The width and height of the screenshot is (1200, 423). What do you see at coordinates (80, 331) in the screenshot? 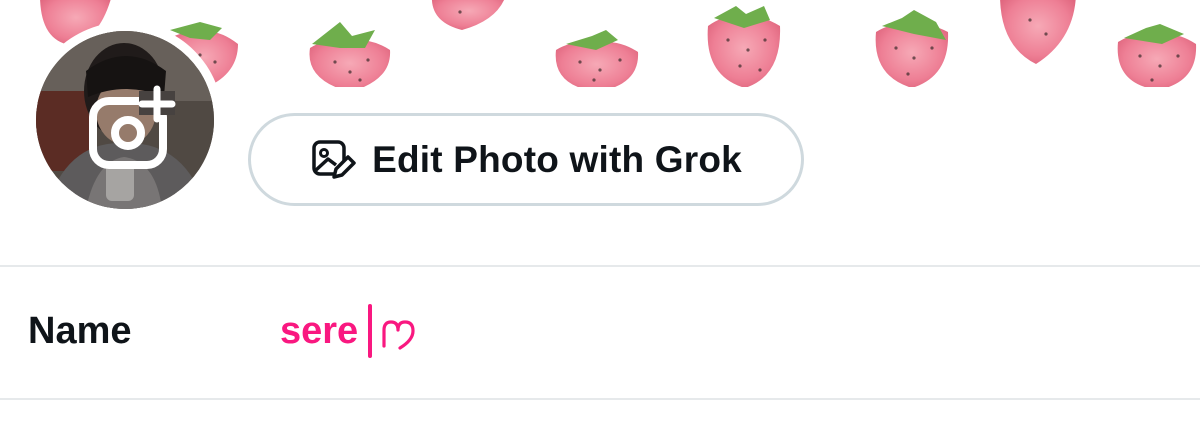
I see `name-field-label: Name` at bounding box center [80, 331].